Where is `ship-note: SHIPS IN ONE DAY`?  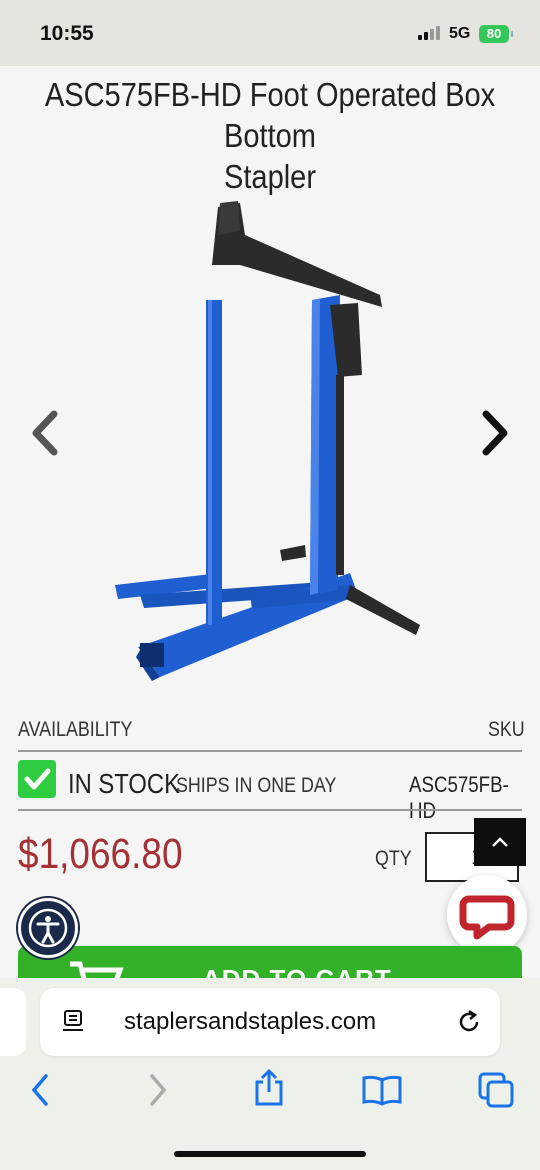 ship-note: SHIPS IN ONE DAY is located at coordinates (256, 785).